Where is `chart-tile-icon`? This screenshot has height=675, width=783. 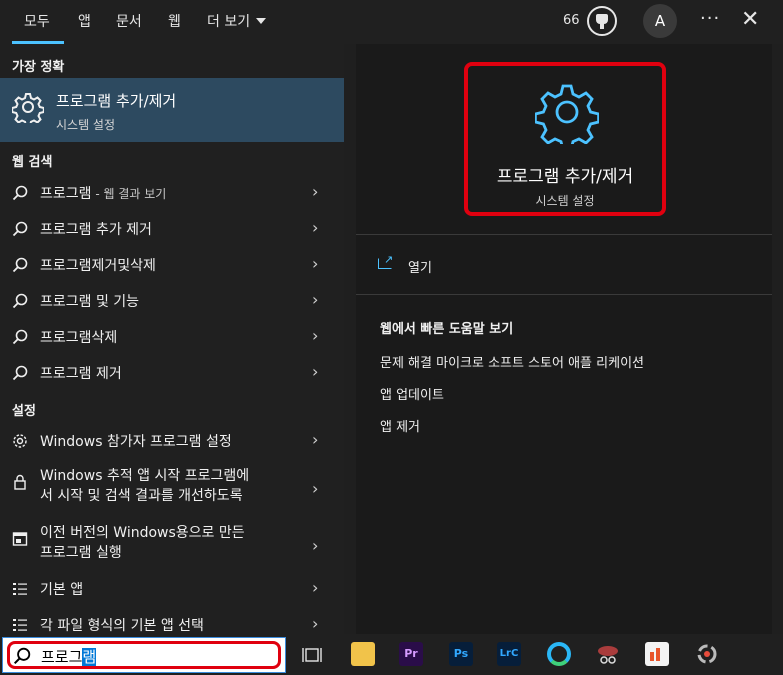 chart-tile-icon is located at coordinates (655, 654).